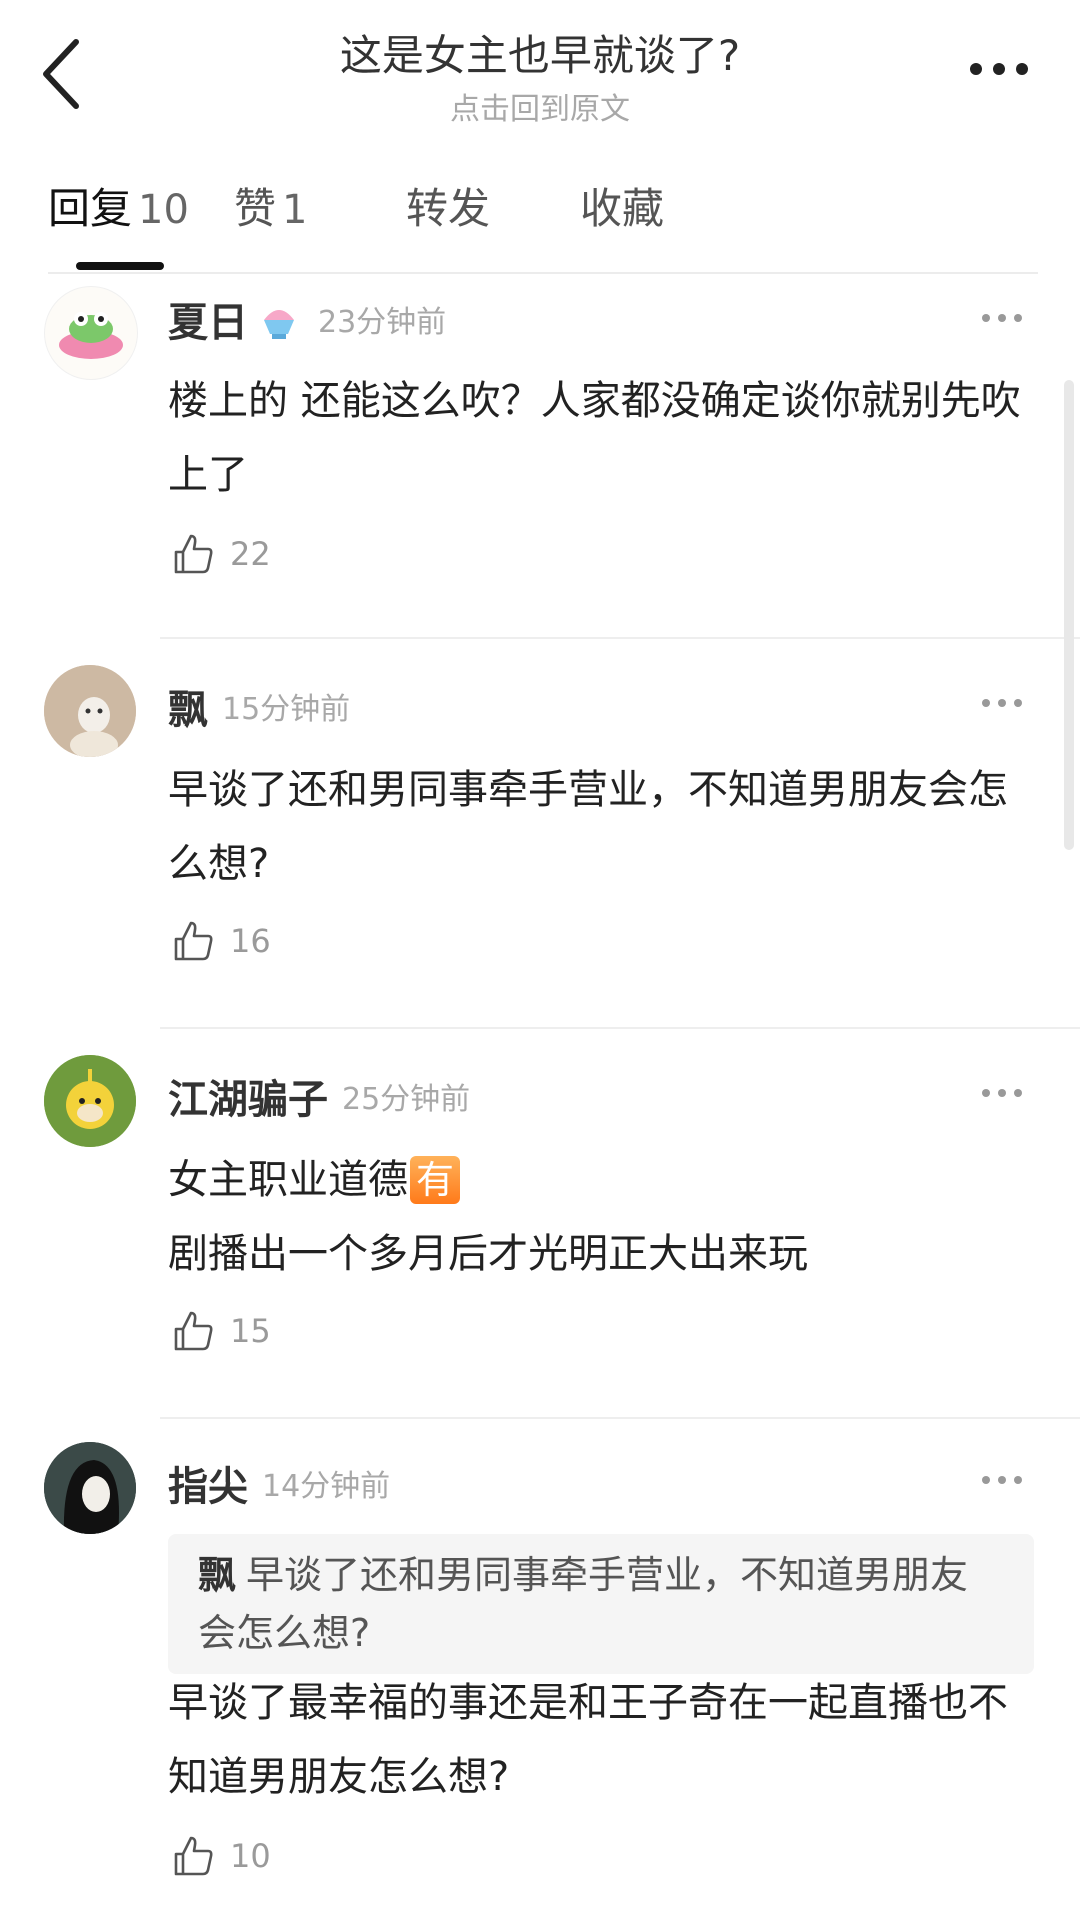 Image resolution: width=1080 pixels, height=1911 pixels. I want to click on username: 夏日, so click(208, 319).